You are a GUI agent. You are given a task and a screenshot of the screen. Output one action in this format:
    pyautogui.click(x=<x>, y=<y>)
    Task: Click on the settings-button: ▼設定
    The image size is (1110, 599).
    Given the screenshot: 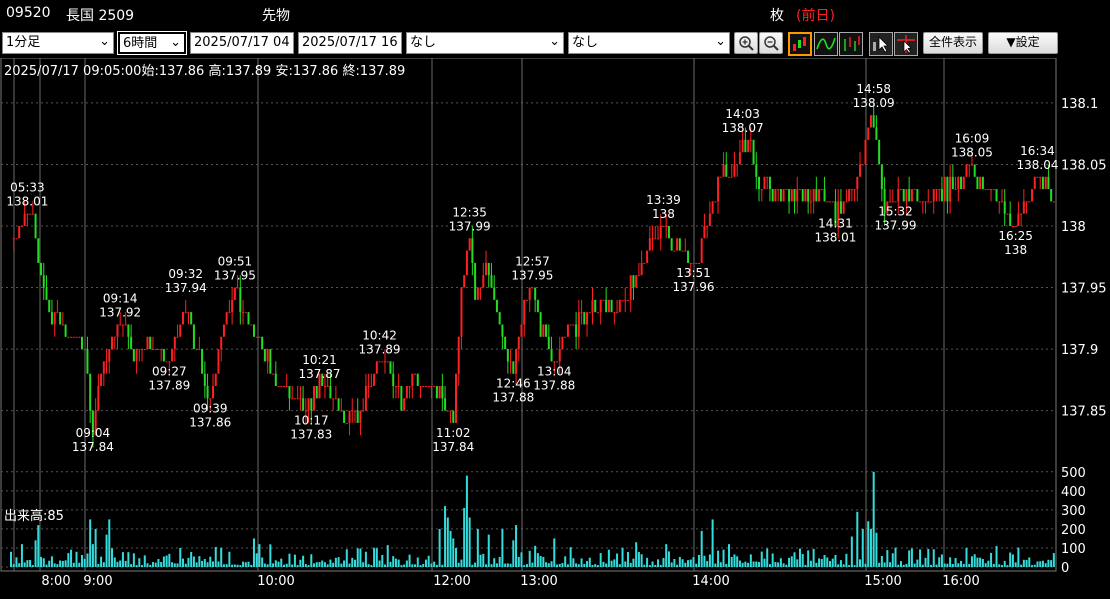 What is the action you would take?
    pyautogui.click(x=1023, y=43)
    